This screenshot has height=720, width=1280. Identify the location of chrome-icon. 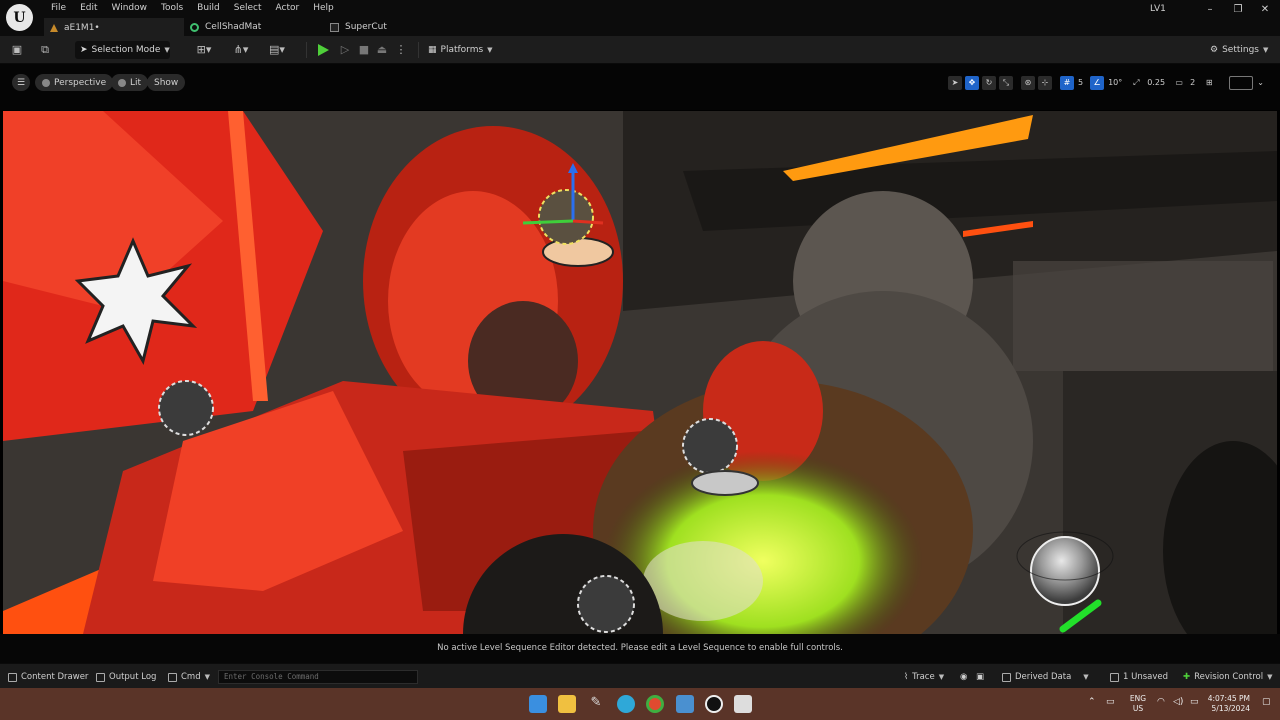
(655, 704).